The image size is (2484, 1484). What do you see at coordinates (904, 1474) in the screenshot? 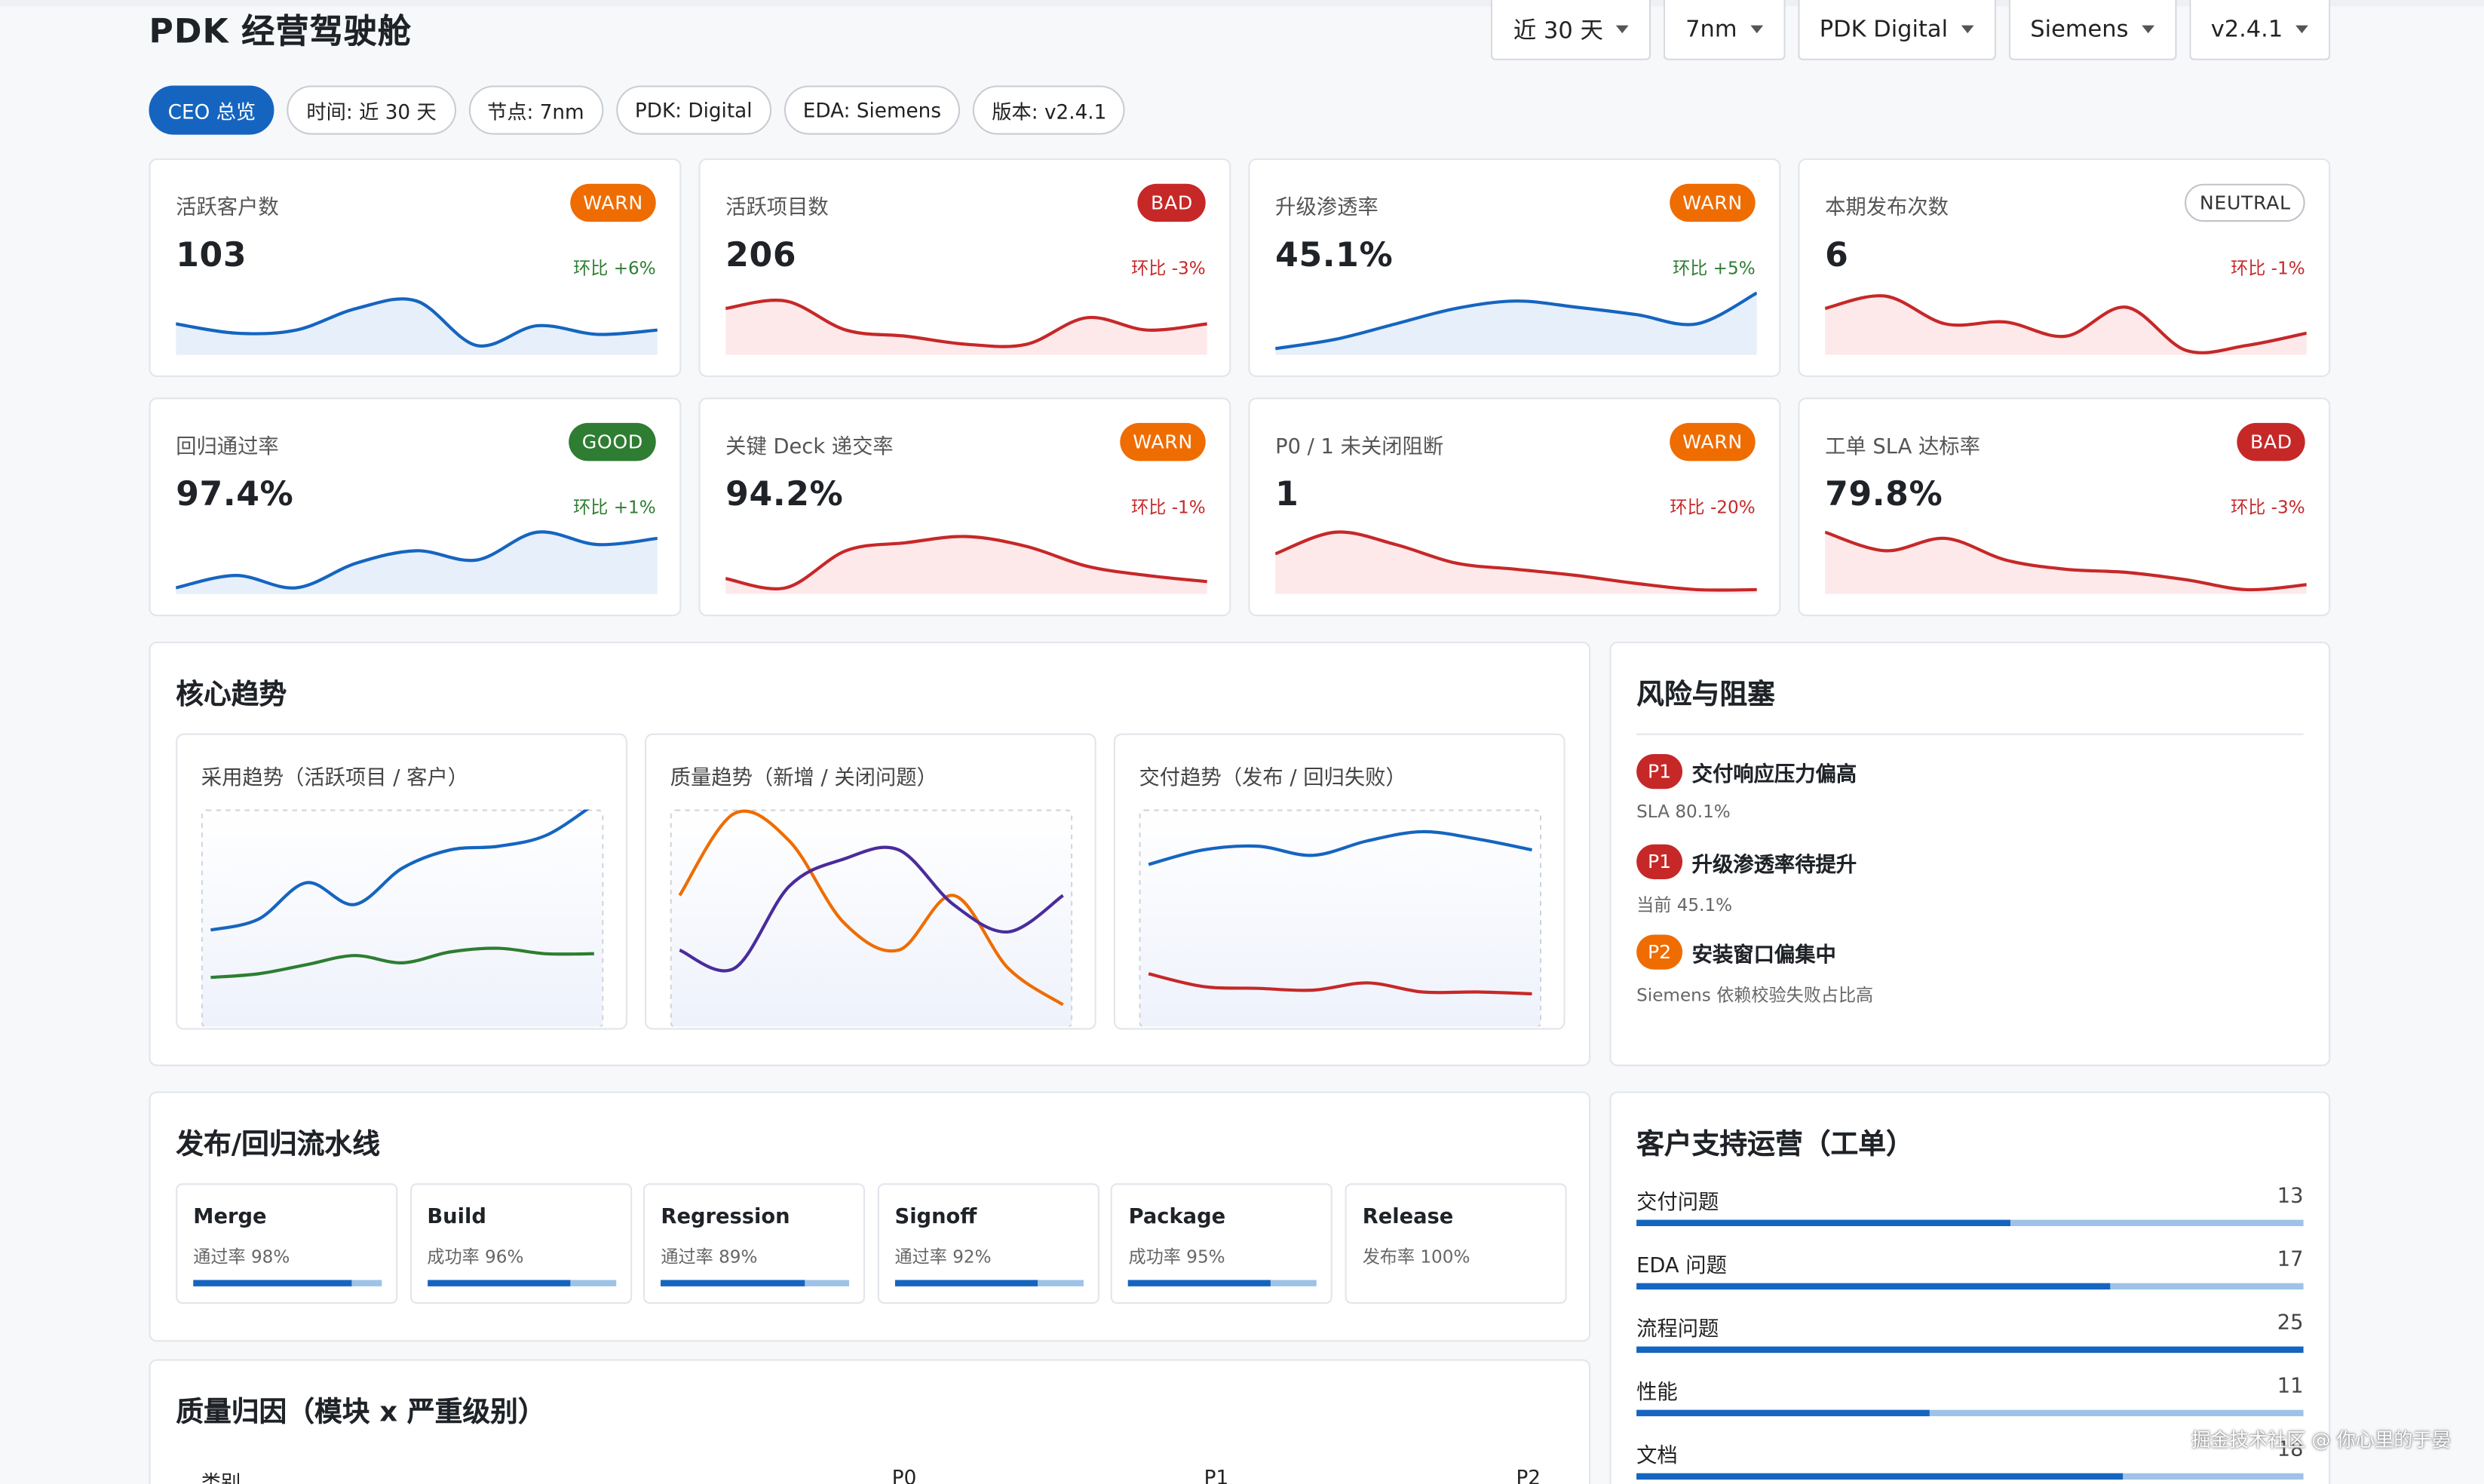
I see `table-header-p0: P0` at bounding box center [904, 1474].